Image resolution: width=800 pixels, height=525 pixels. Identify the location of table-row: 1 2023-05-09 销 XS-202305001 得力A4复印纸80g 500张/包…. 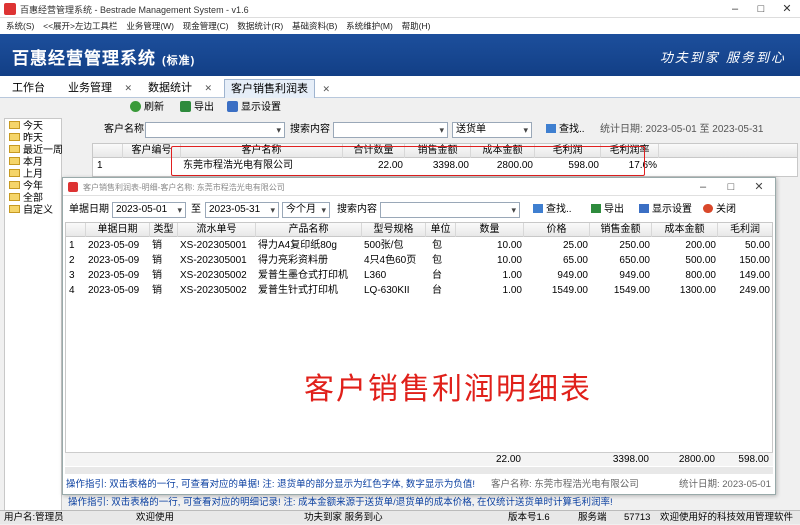
(419, 245).